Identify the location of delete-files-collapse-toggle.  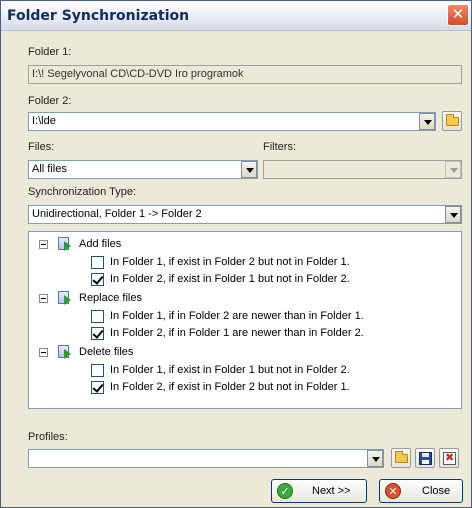
(43, 352).